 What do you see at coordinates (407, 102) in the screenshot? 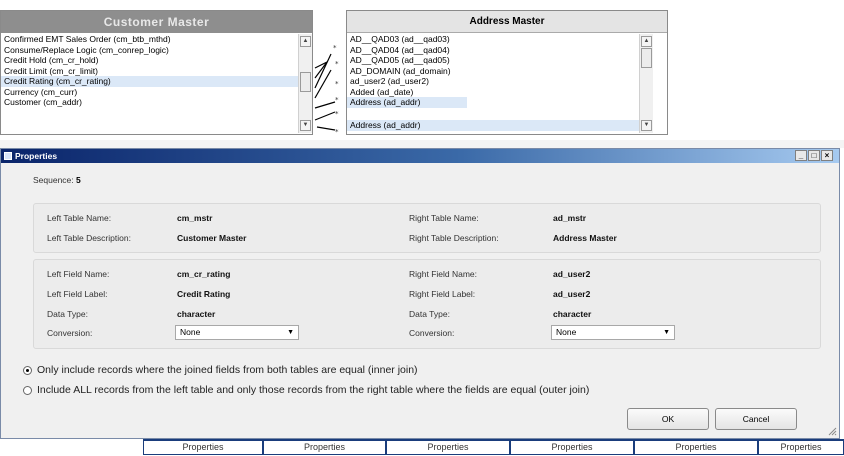
I see `list-item-selected: Address (ad_addr)` at bounding box center [407, 102].